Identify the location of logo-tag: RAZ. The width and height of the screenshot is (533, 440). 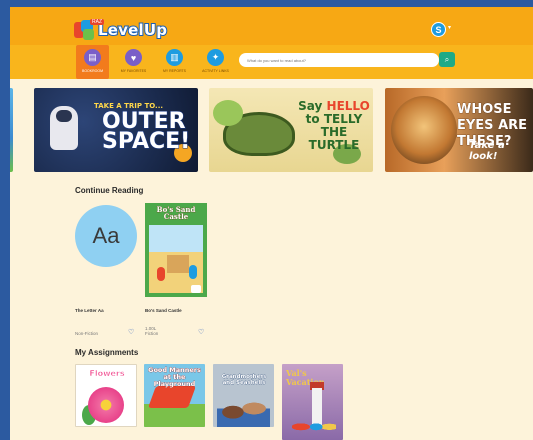
(97, 22).